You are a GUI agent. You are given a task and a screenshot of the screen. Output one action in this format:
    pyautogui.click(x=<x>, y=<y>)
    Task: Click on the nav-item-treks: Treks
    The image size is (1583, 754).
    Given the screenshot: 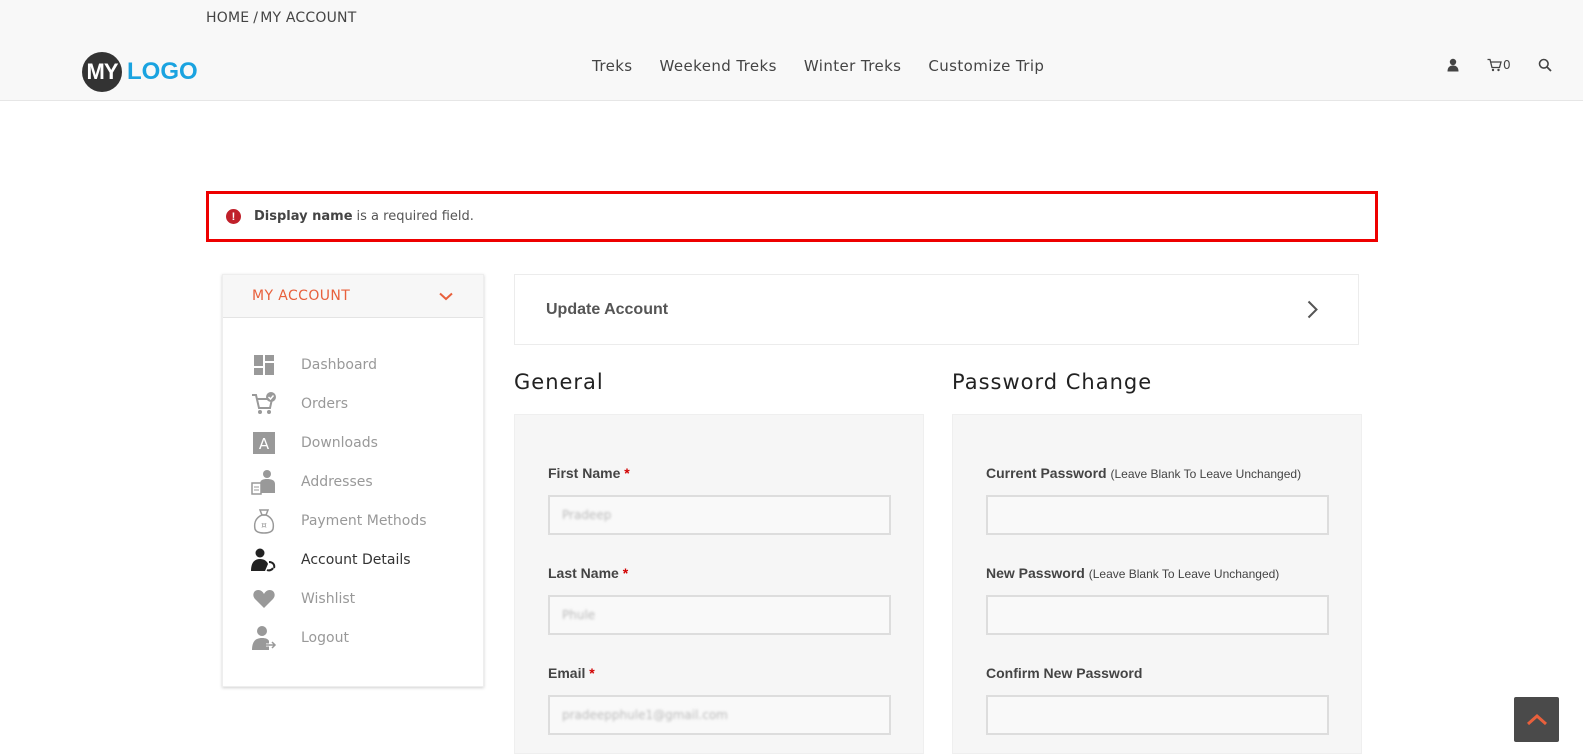 What is the action you would take?
    pyautogui.click(x=612, y=66)
    